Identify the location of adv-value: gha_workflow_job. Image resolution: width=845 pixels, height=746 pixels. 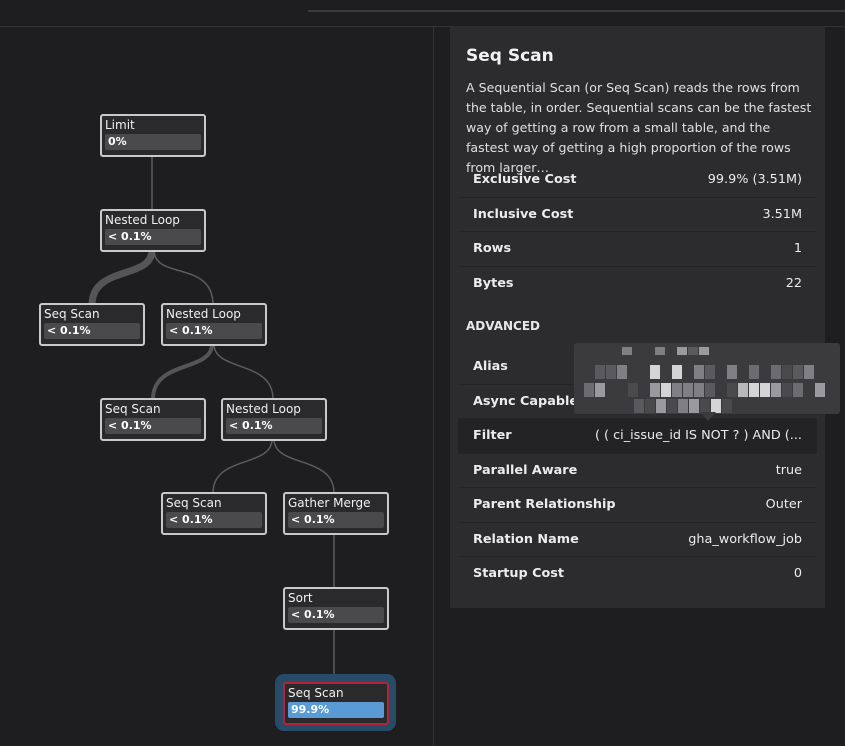
(745, 539).